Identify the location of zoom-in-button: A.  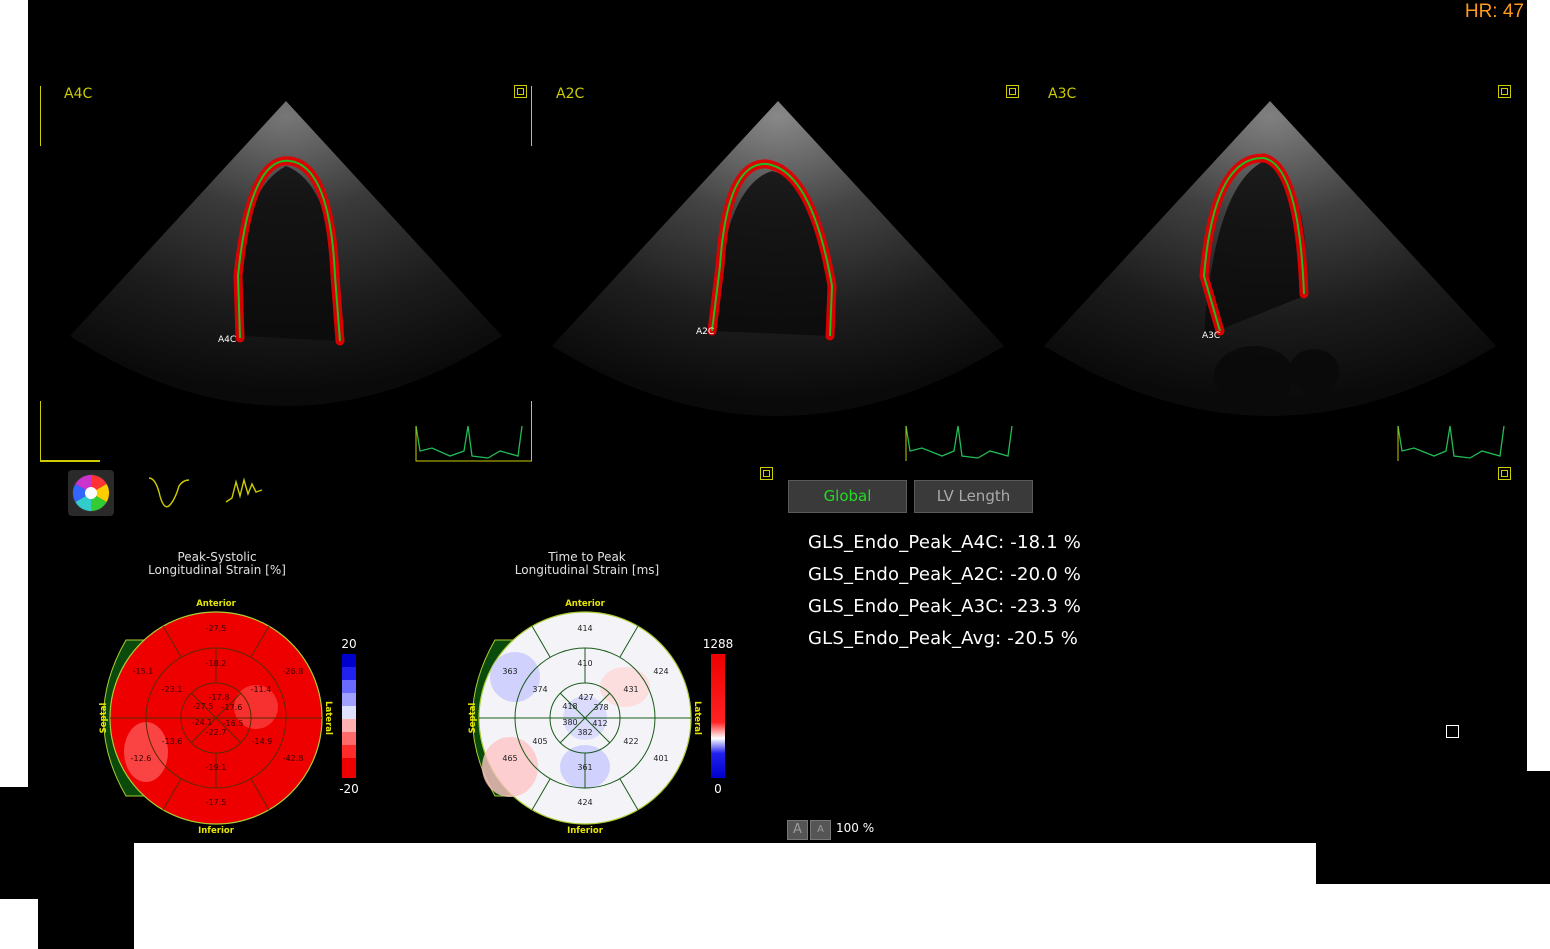
(797, 830).